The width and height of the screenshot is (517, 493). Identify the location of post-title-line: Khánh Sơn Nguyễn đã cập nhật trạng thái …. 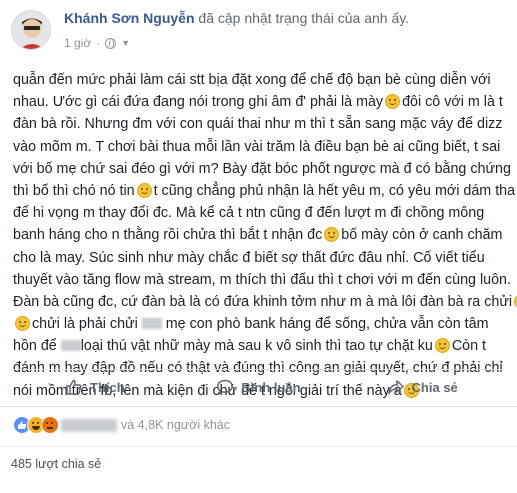
(236, 18).